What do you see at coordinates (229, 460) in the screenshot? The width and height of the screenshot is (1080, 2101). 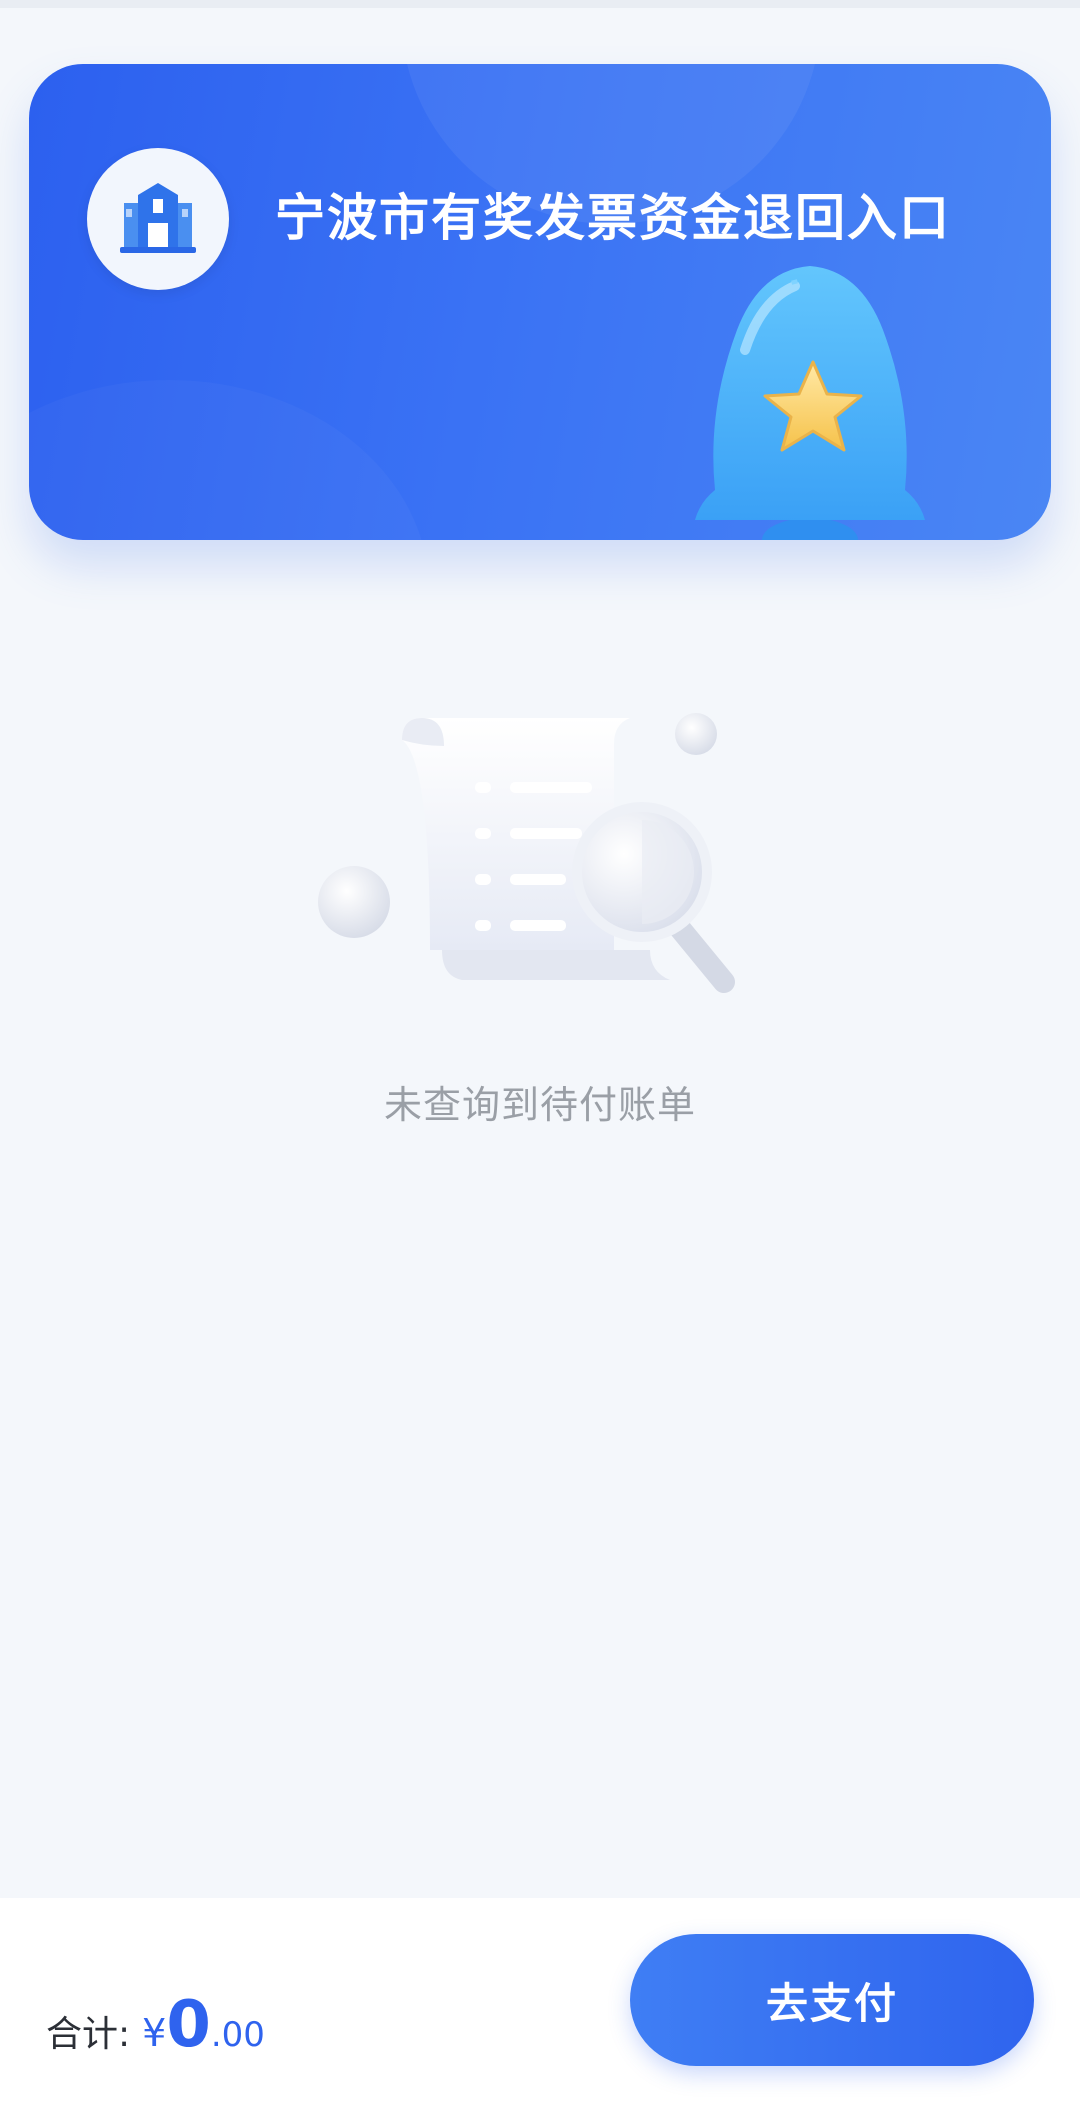 I see `banner-decor-circle` at bounding box center [229, 460].